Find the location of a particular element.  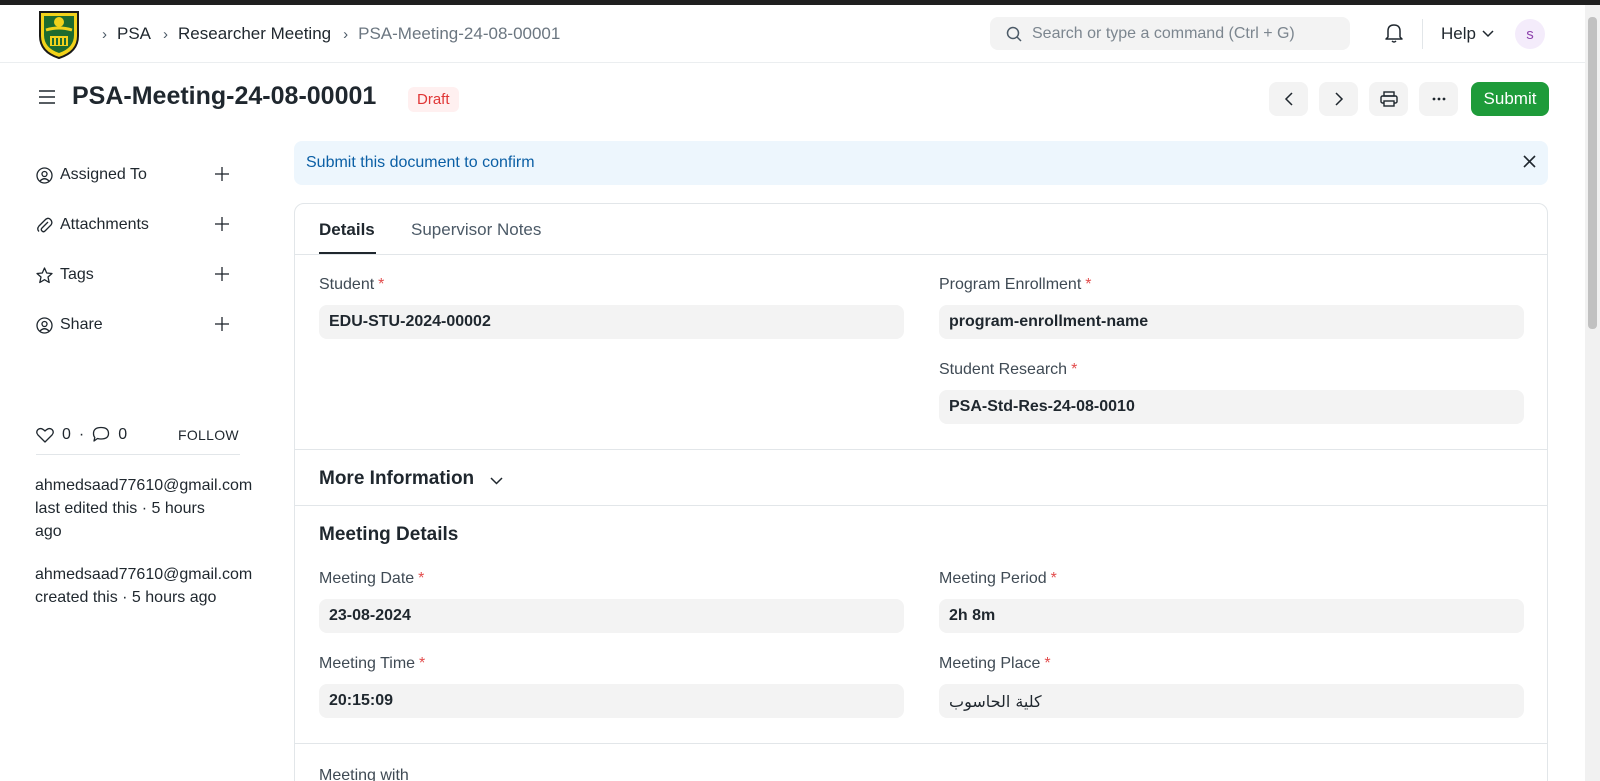

breadcrumb-researcher-meeting: Researcher Meeting is located at coordinates (254, 34).